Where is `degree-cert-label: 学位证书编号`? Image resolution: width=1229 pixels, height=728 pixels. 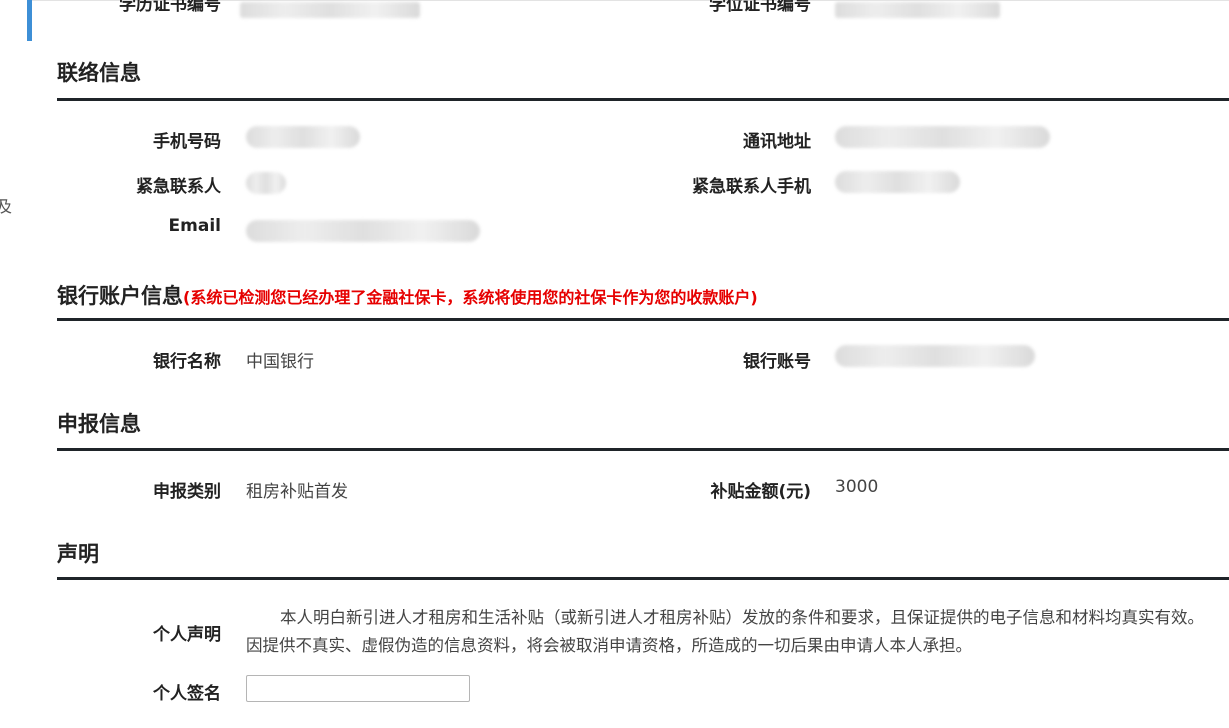 degree-cert-label: 学位证书编号 is located at coordinates (760, 7).